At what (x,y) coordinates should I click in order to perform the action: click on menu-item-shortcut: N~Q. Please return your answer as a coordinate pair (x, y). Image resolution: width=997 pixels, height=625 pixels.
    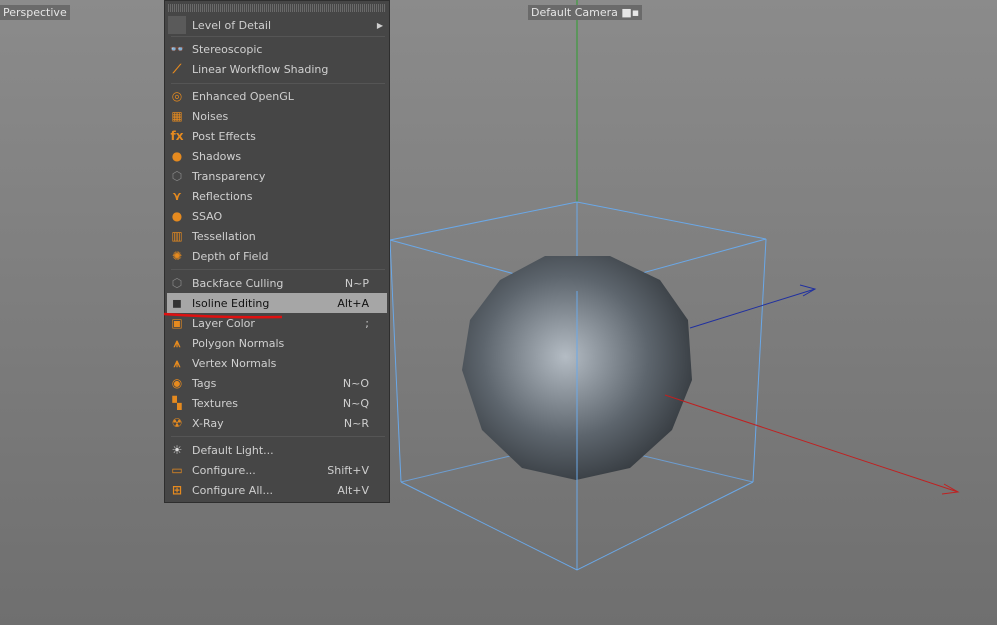
    Looking at the image, I should click on (355, 403).